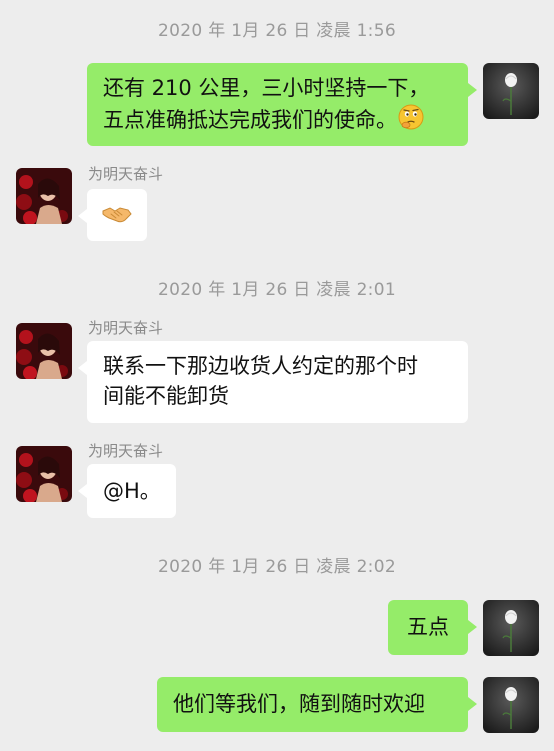 The width and height of the screenshot is (554, 751). What do you see at coordinates (273, 382) in the screenshot?
I see `incoming-message-bubble: 联系一下那边收货人约定的那个时 间能不能卸货` at bounding box center [273, 382].